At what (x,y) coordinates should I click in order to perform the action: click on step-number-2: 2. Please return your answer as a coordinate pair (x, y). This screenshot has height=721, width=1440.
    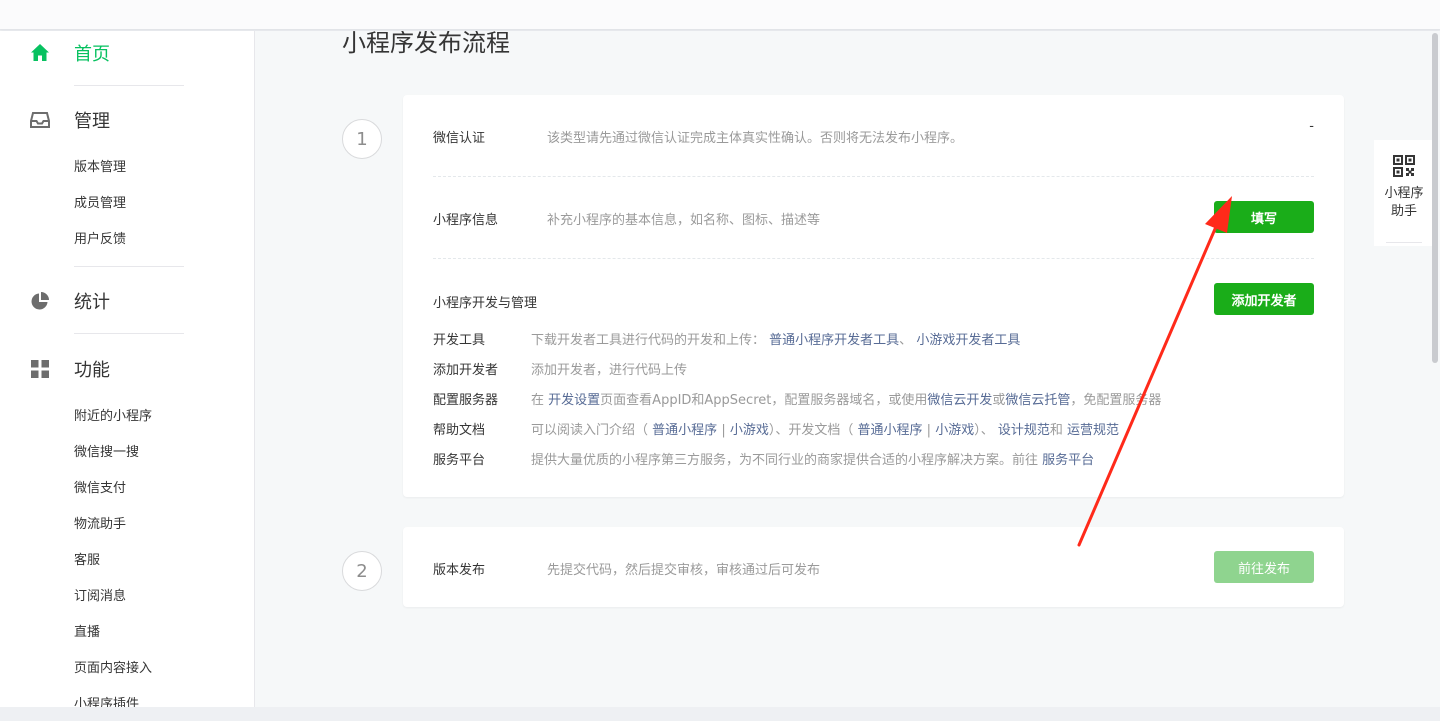
    Looking at the image, I should click on (362, 571).